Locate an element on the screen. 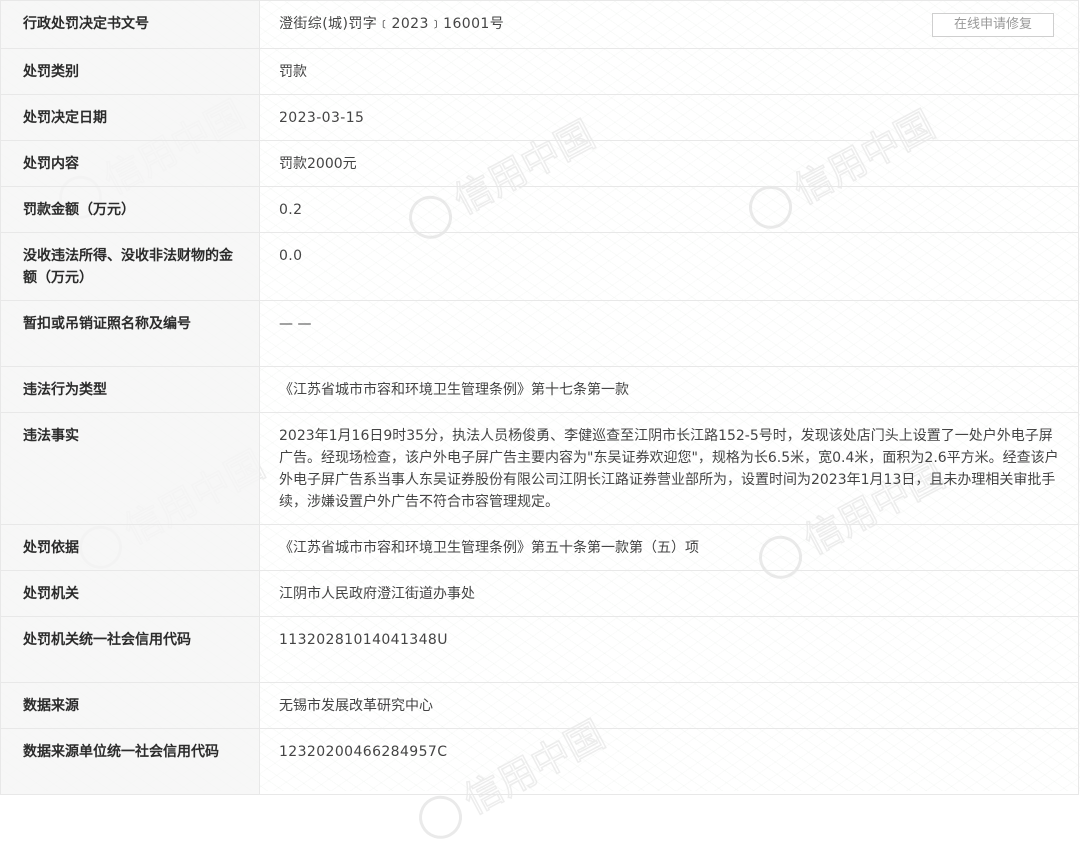 This screenshot has height=866, width=1080. table-row: 罚款金额（万元） 0.2 is located at coordinates (539, 209).